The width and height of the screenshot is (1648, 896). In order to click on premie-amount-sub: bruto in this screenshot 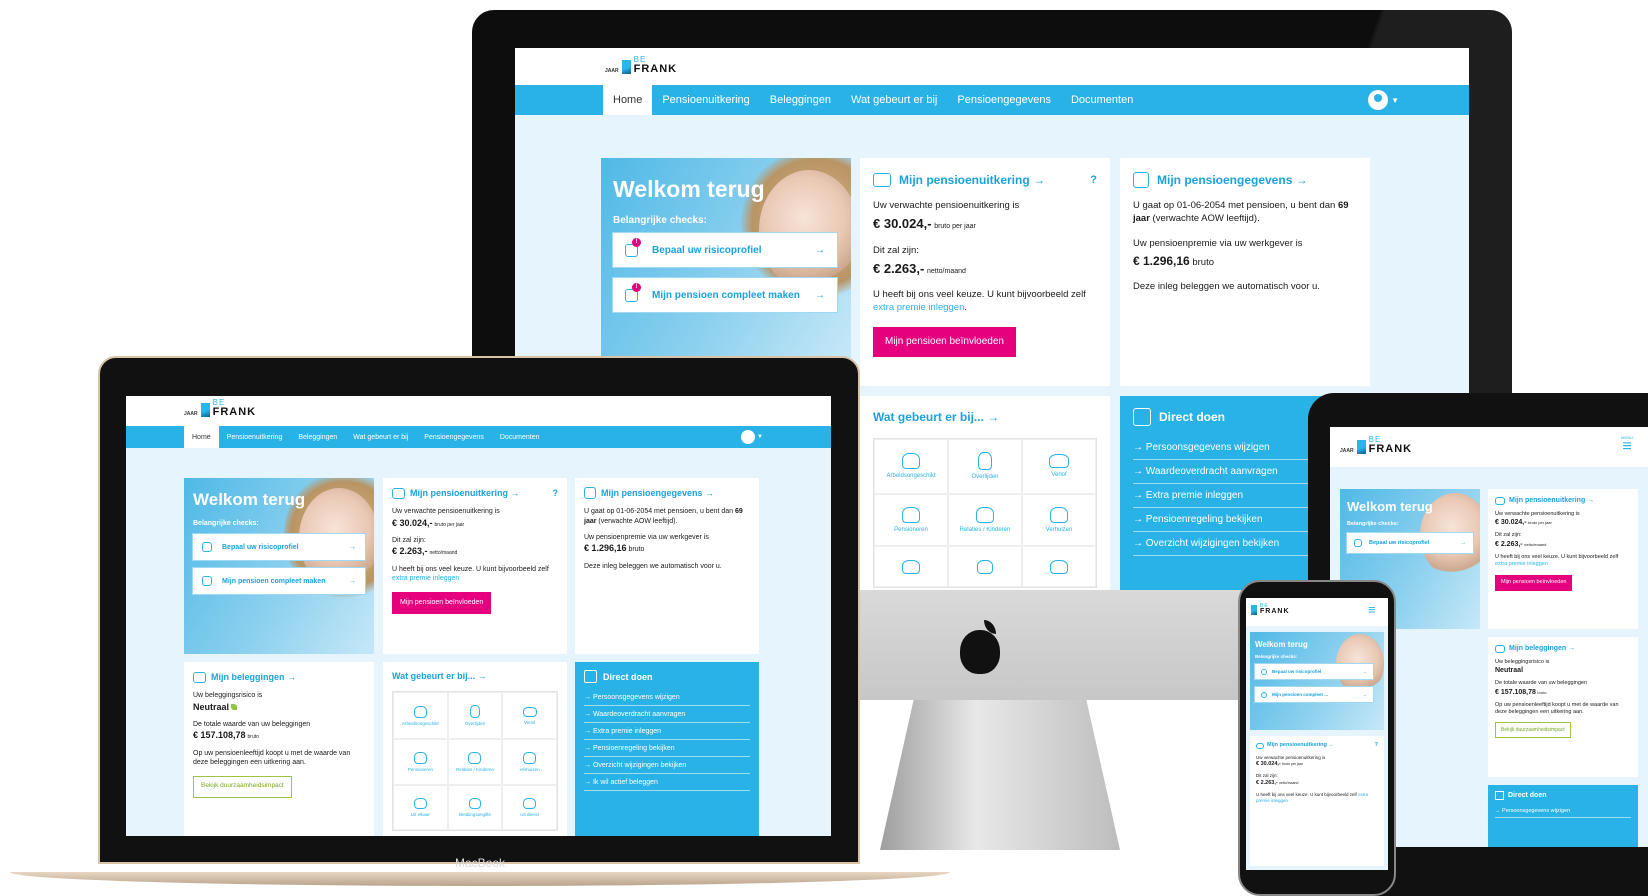, I will do `click(1203, 262)`.